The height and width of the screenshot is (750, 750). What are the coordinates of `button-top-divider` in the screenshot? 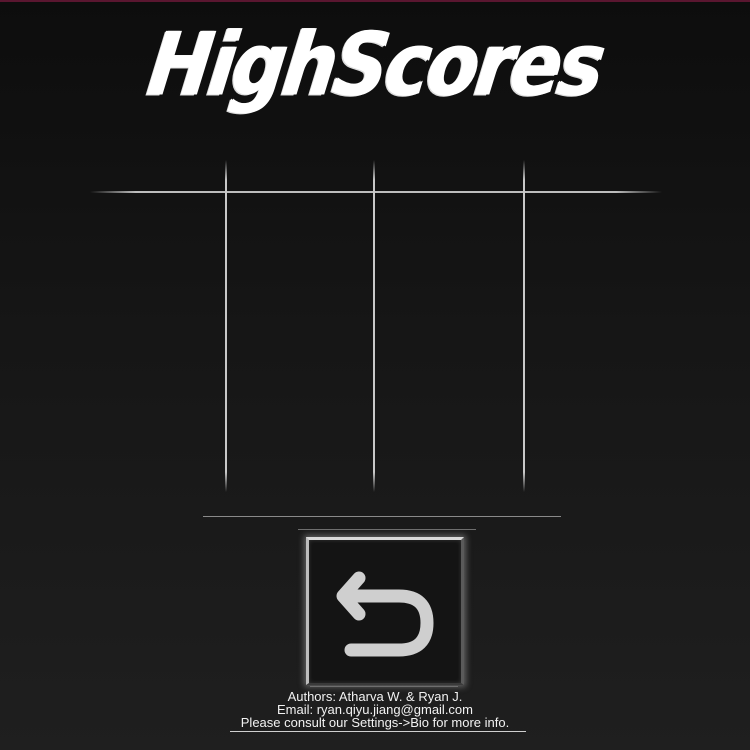 It's located at (387, 529).